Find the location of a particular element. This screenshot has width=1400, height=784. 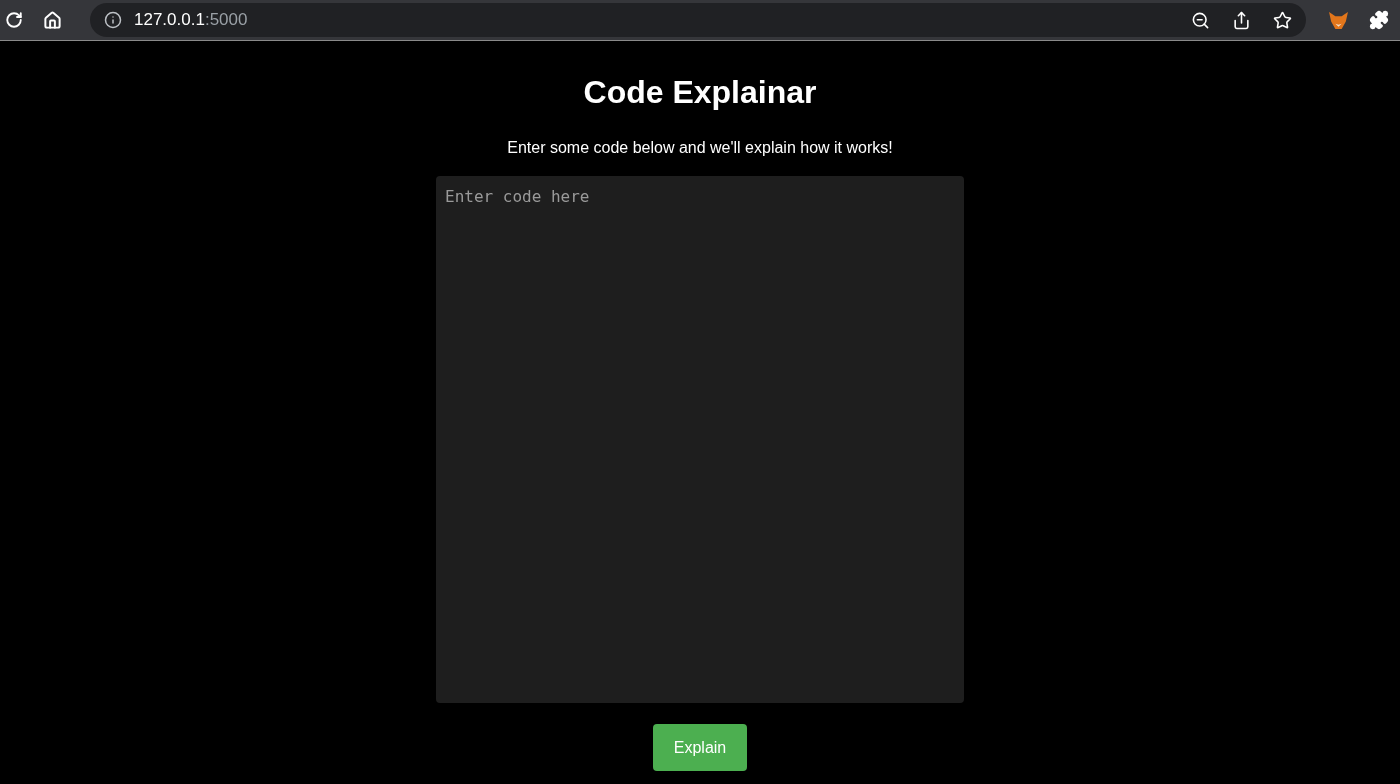

page-subtitle: Enter some code below and we'll explain how it works! is located at coordinates (700, 148).